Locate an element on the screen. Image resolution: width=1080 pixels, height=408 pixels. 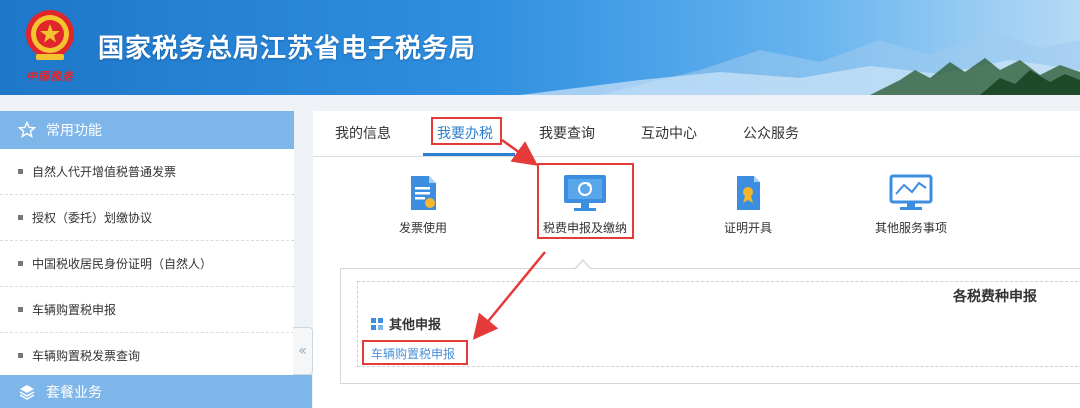
arrow-to-service is located at coordinates (520, 152).